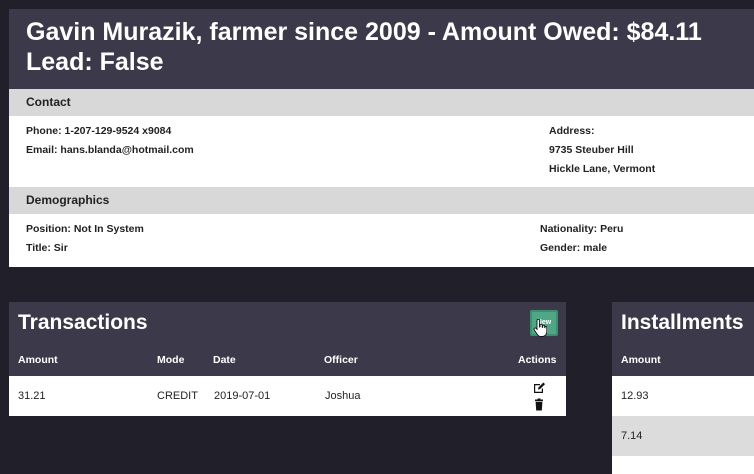  Describe the element at coordinates (602, 169) in the screenshot. I see `address-line2: Hickle Lane, Vermont` at that location.